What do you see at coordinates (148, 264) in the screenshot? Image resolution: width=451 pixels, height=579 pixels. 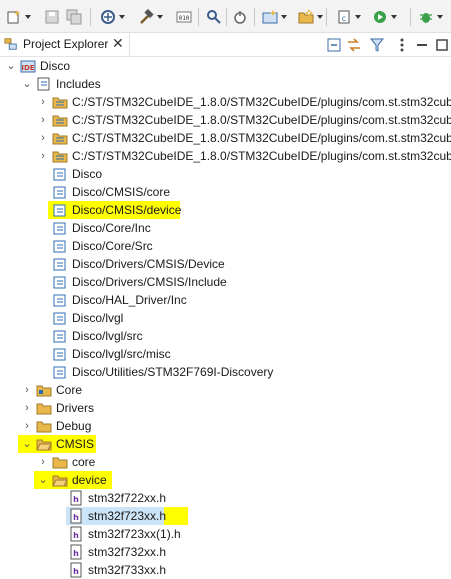 I see `tree-item-label: Disco/Drivers/CMSIS/Device` at bounding box center [148, 264].